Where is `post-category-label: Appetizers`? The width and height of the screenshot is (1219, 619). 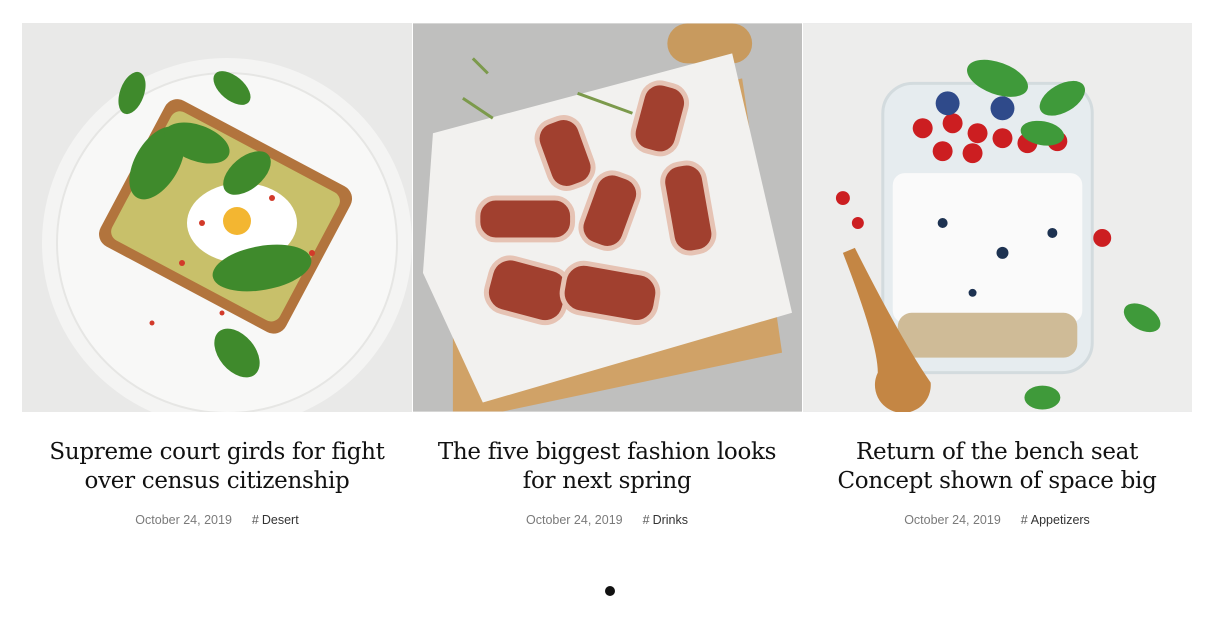
post-category-label: Appetizers is located at coordinates (1060, 520).